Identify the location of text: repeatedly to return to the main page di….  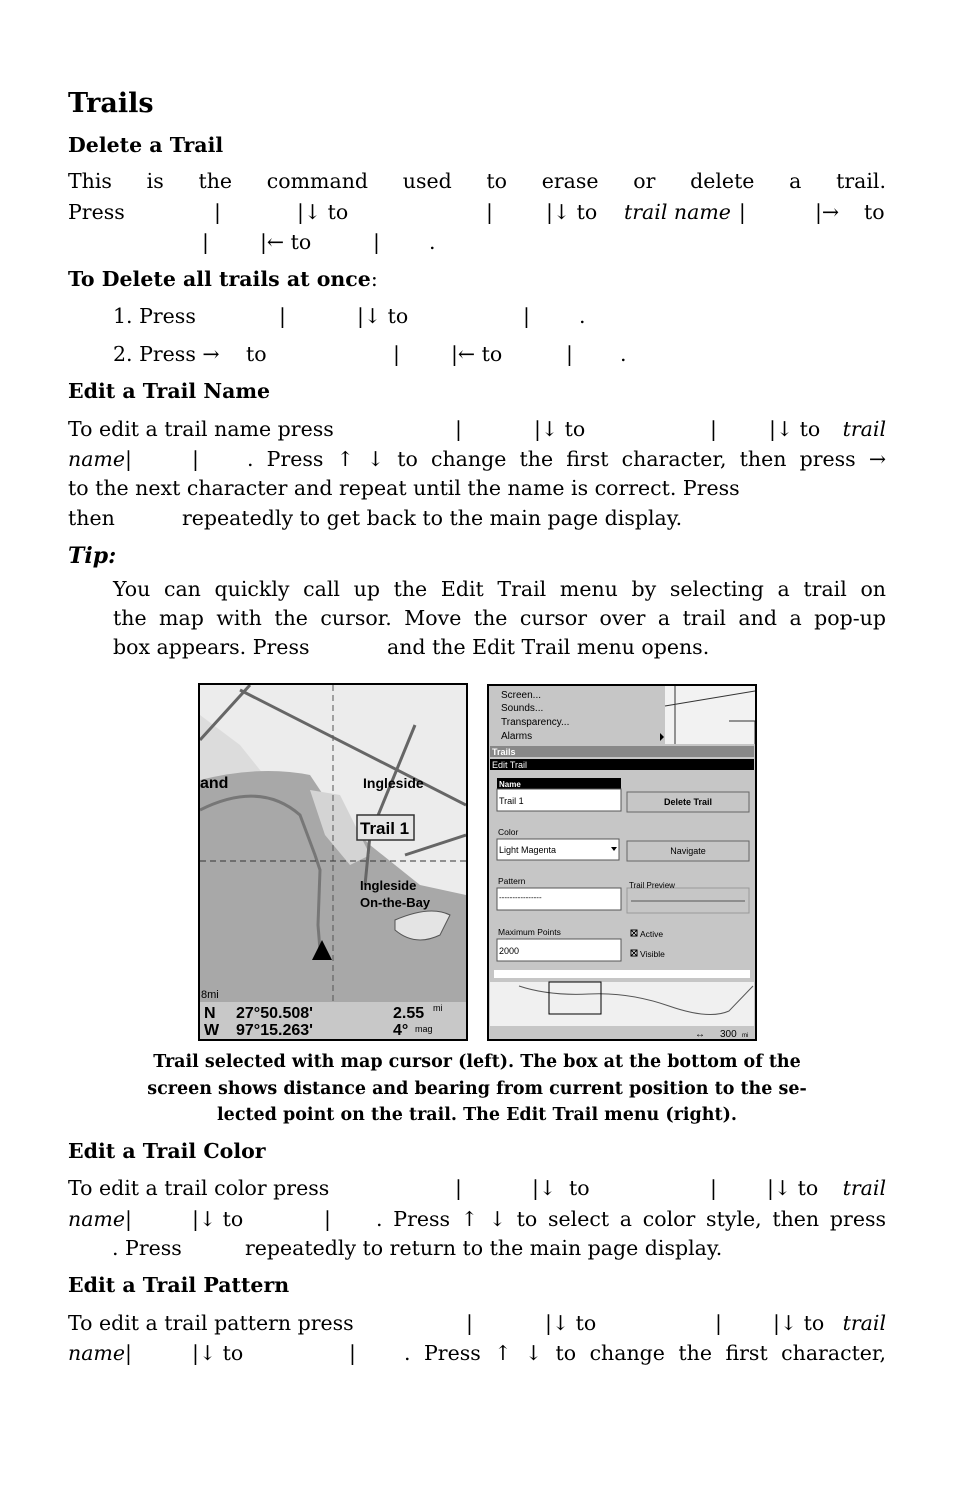
(484, 1248).